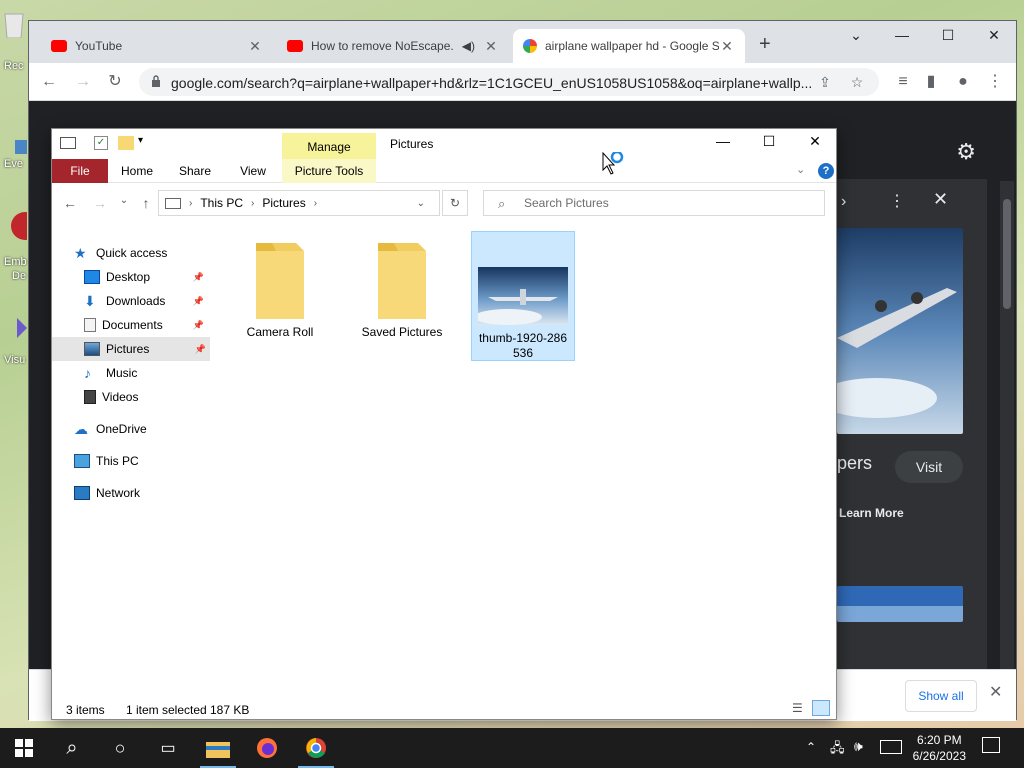 The width and height of the screenshot is (1024, 768). Describe the element at coordinates (800, 169) in the screenshot. I see `expand-ribbon-icon: ⌄` at that location.